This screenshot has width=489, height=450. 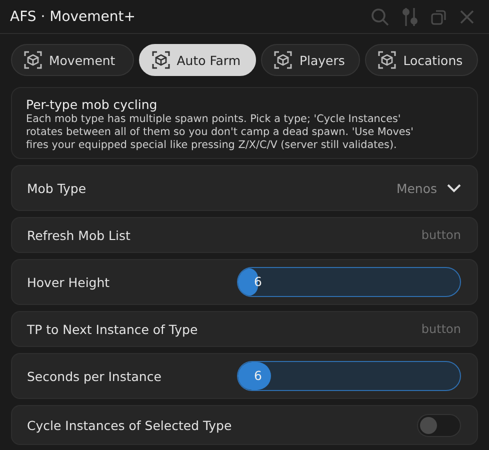 What do you see at coordinates (197, 60) in the screenshot?
I see `tab: Auto Farm` at bounding box center [197, 60].